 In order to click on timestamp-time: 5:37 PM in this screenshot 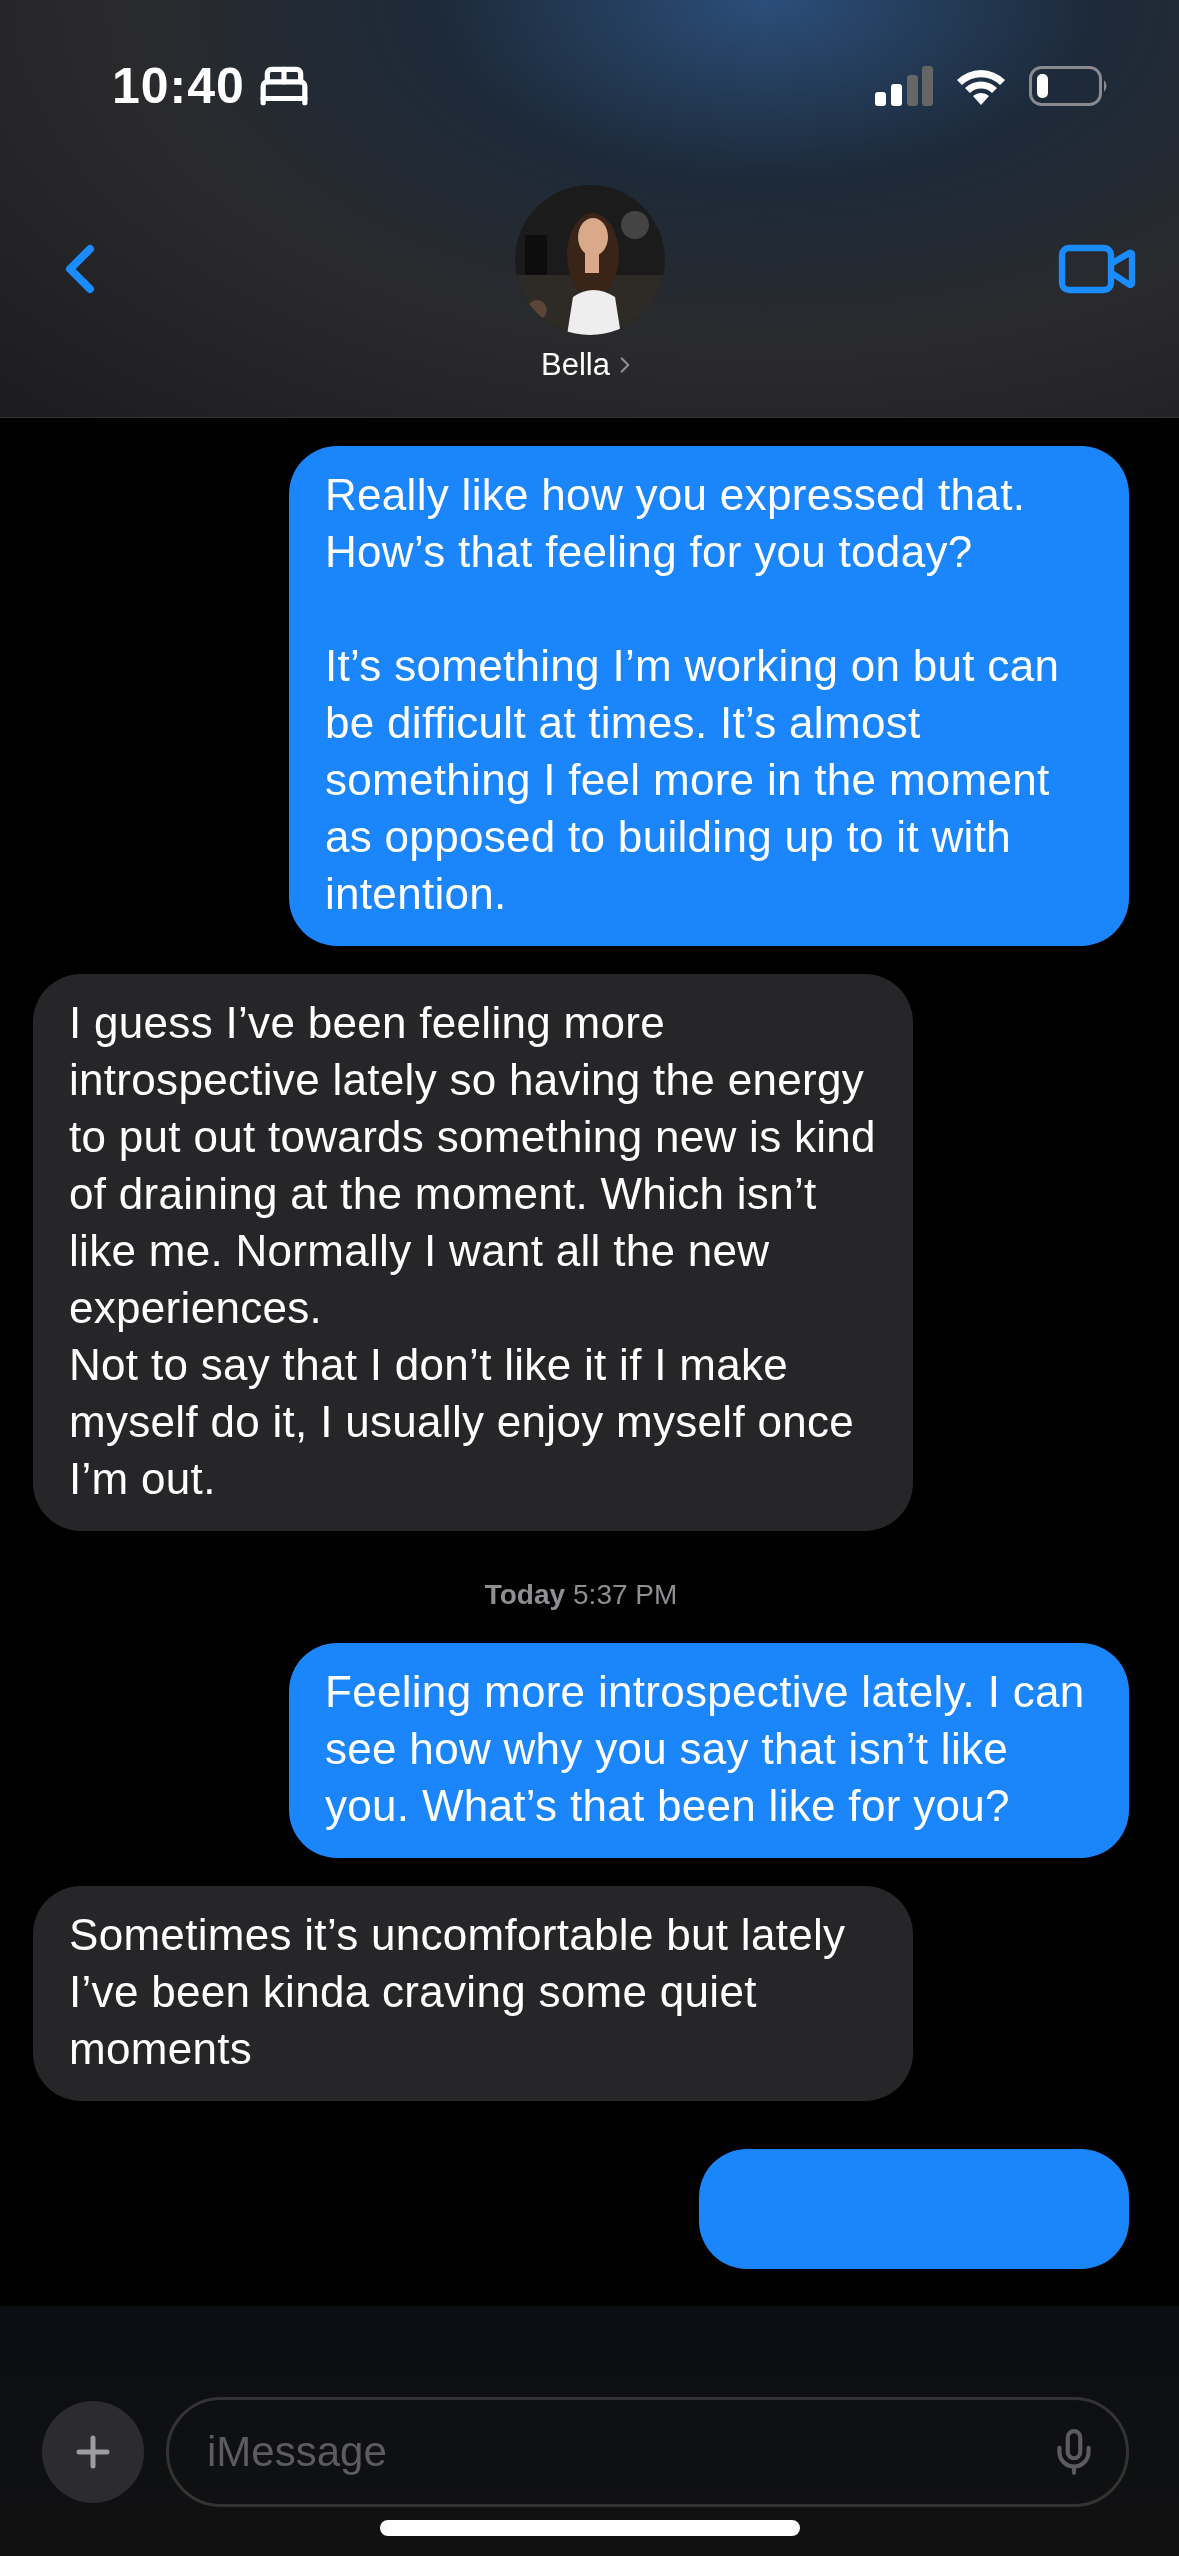, I will do `click(625, 1595)`.